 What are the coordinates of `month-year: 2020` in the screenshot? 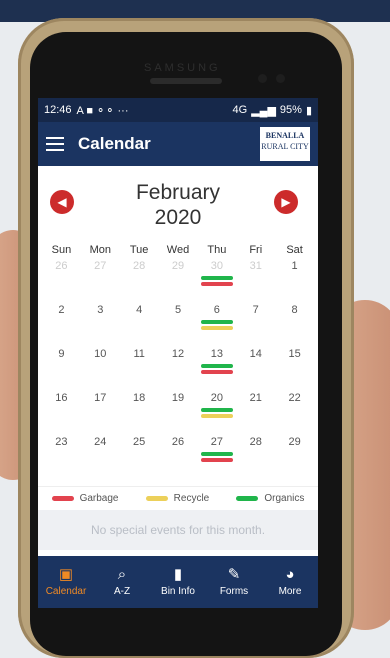 It's located at (178, 217).